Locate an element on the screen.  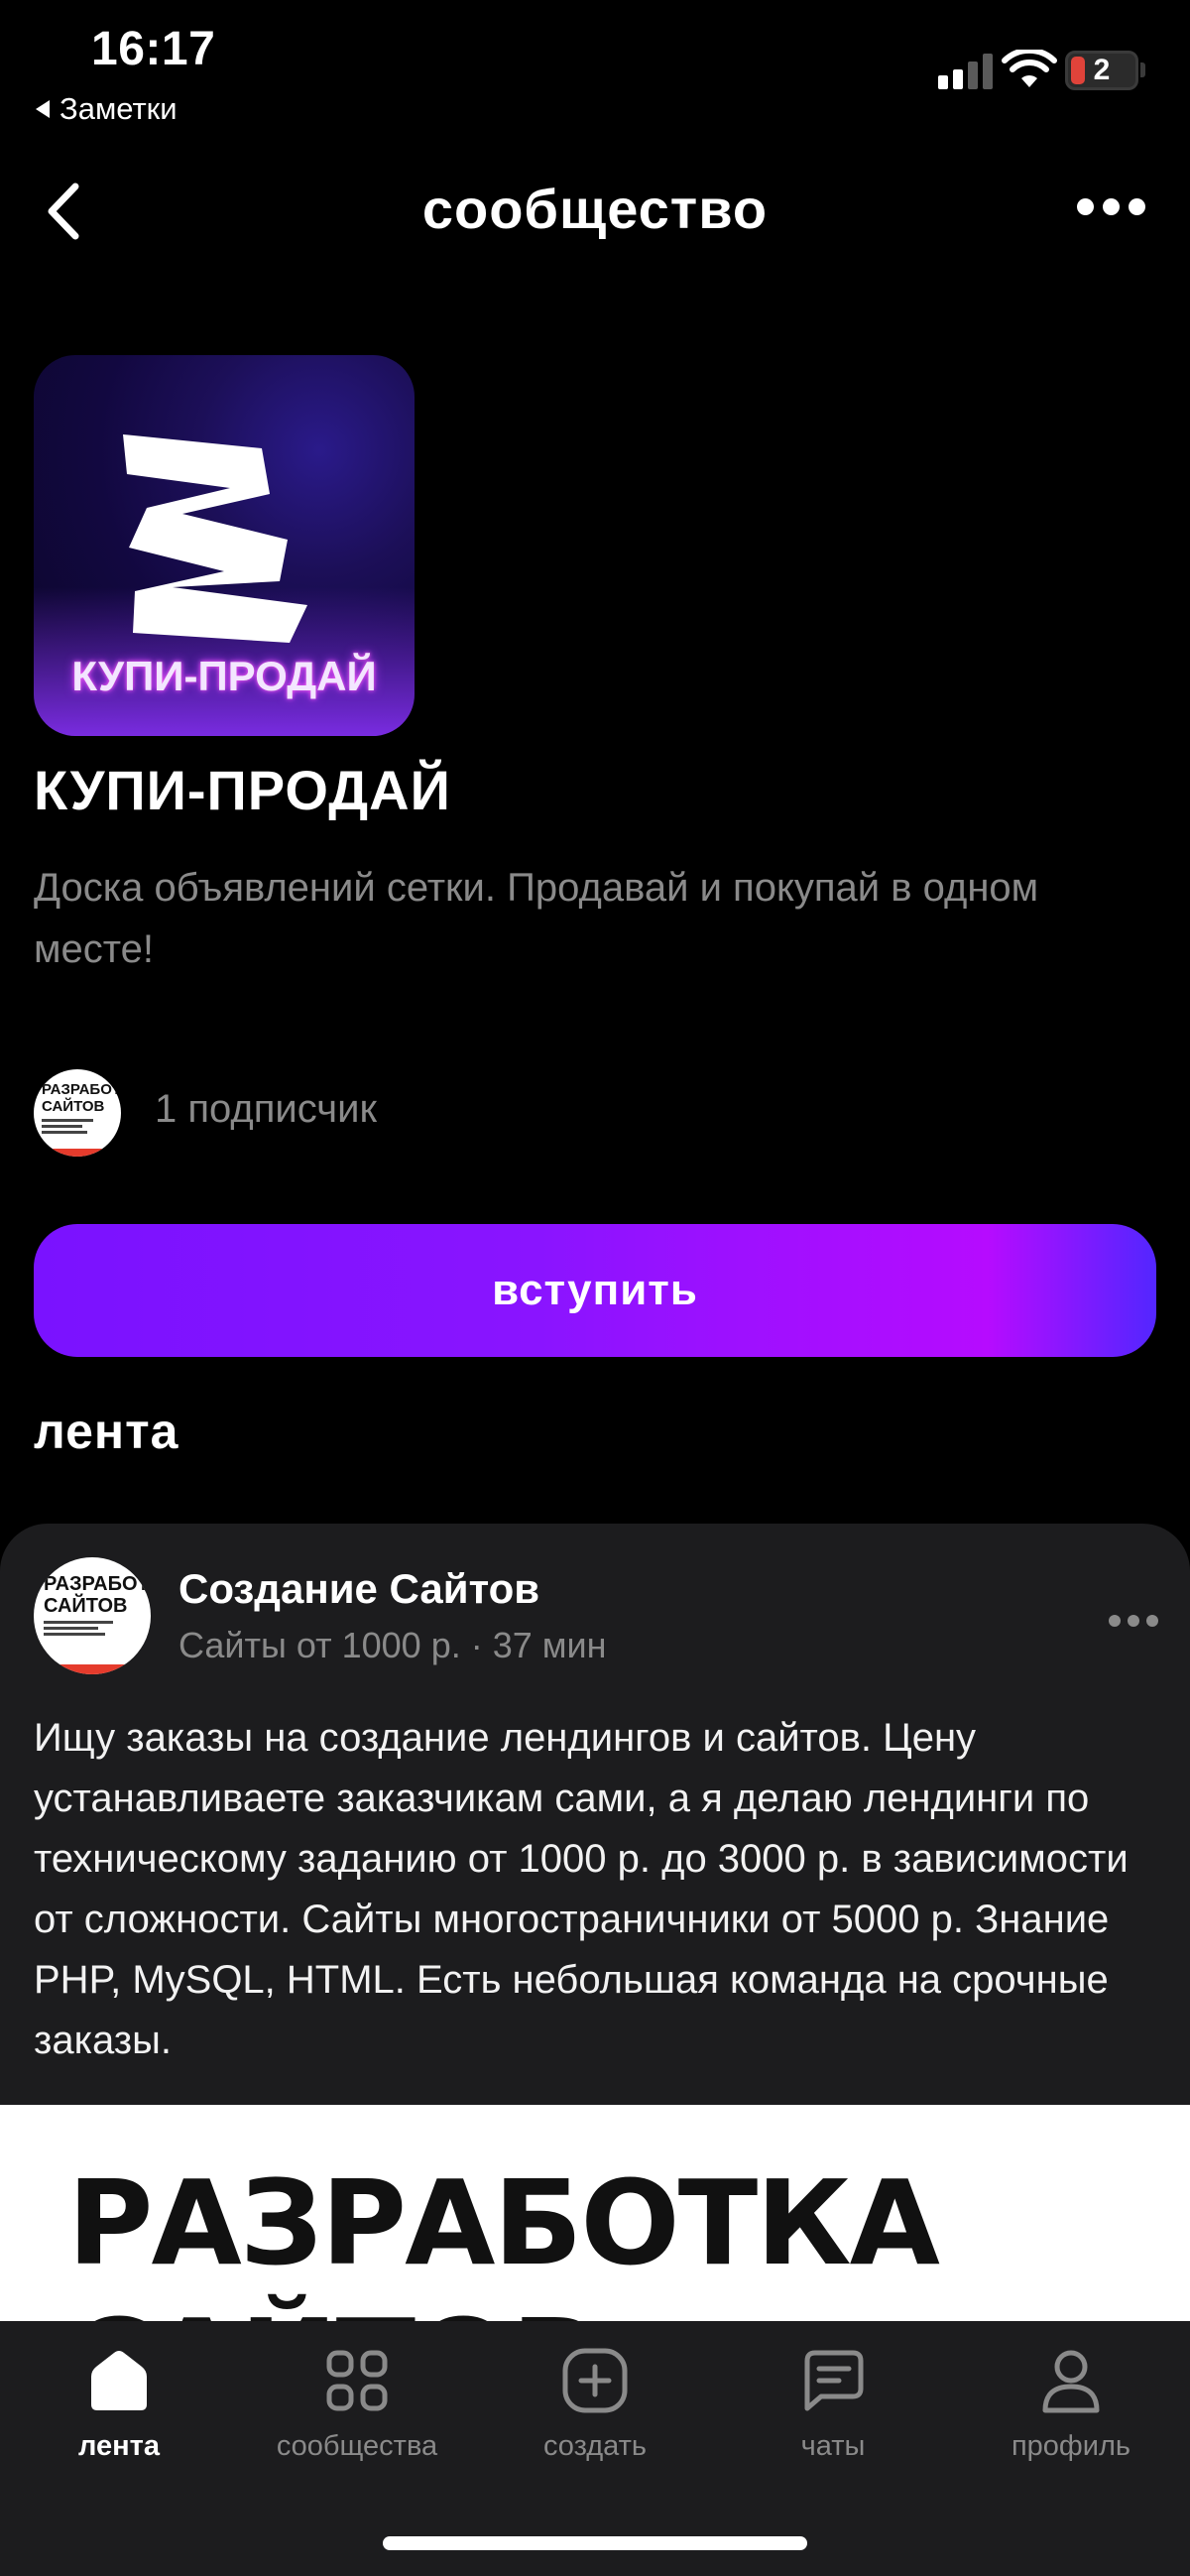
cellular-signal-icon is located at coordinates (965, 70).